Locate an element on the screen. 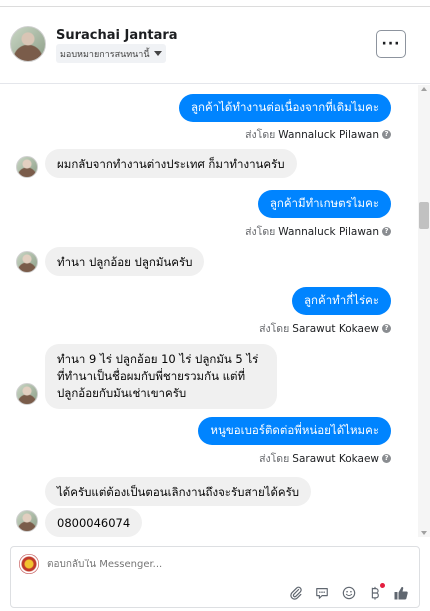 This screenshot has height=611, width=430. assign-conversation-label: มอบหมายการสนทนานี้ is located at coordinates (105, 54).